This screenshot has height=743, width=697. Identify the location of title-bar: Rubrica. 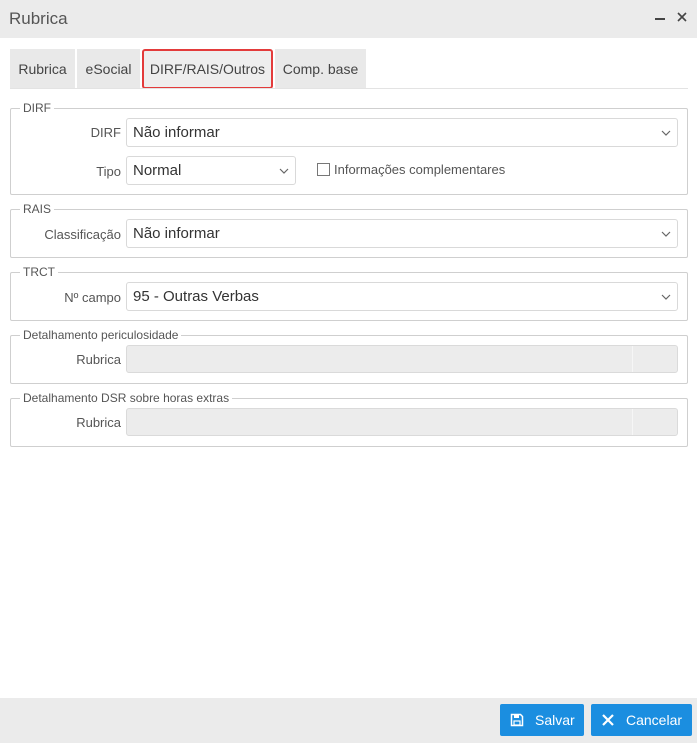
(348, 19).